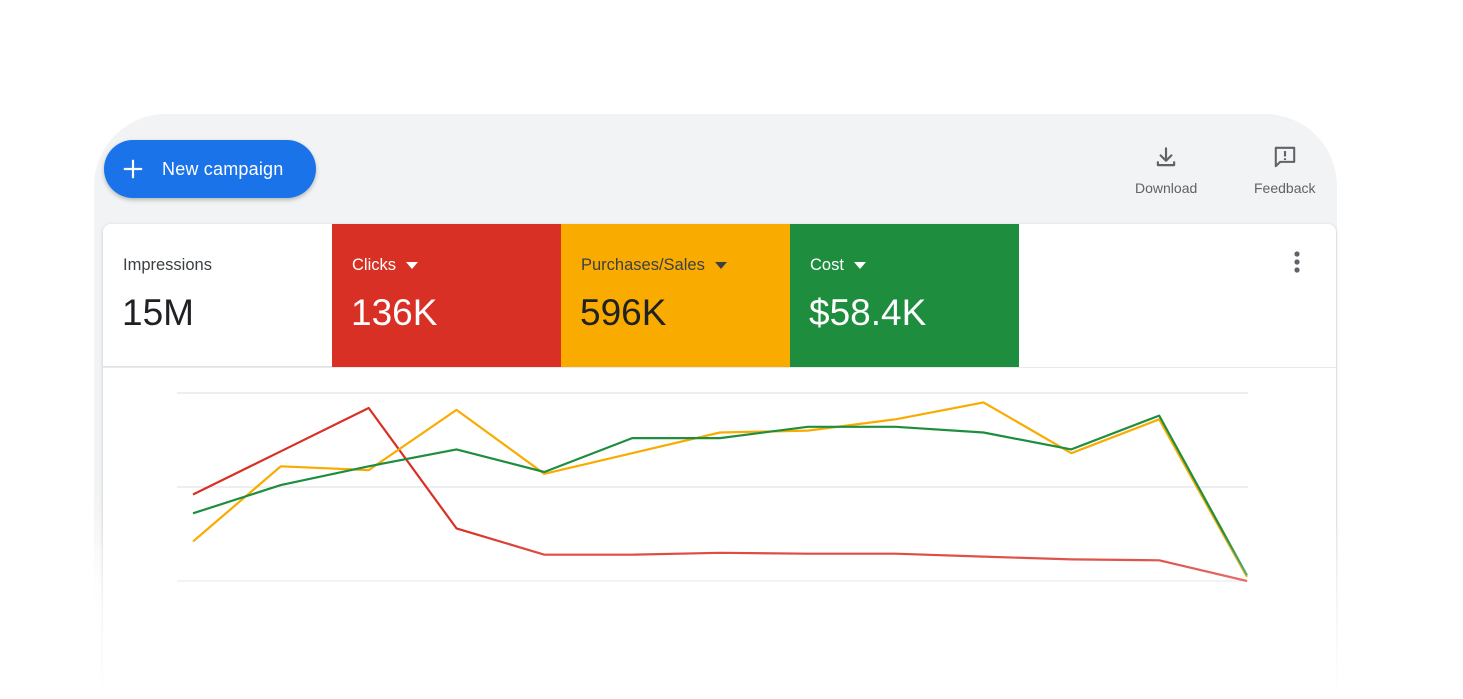 This screenshot has width=1463, height=699. What do you see at coordinates (1166, 157) in the screenshot?
I see `download-icon` at bounding box center [1166, 157].